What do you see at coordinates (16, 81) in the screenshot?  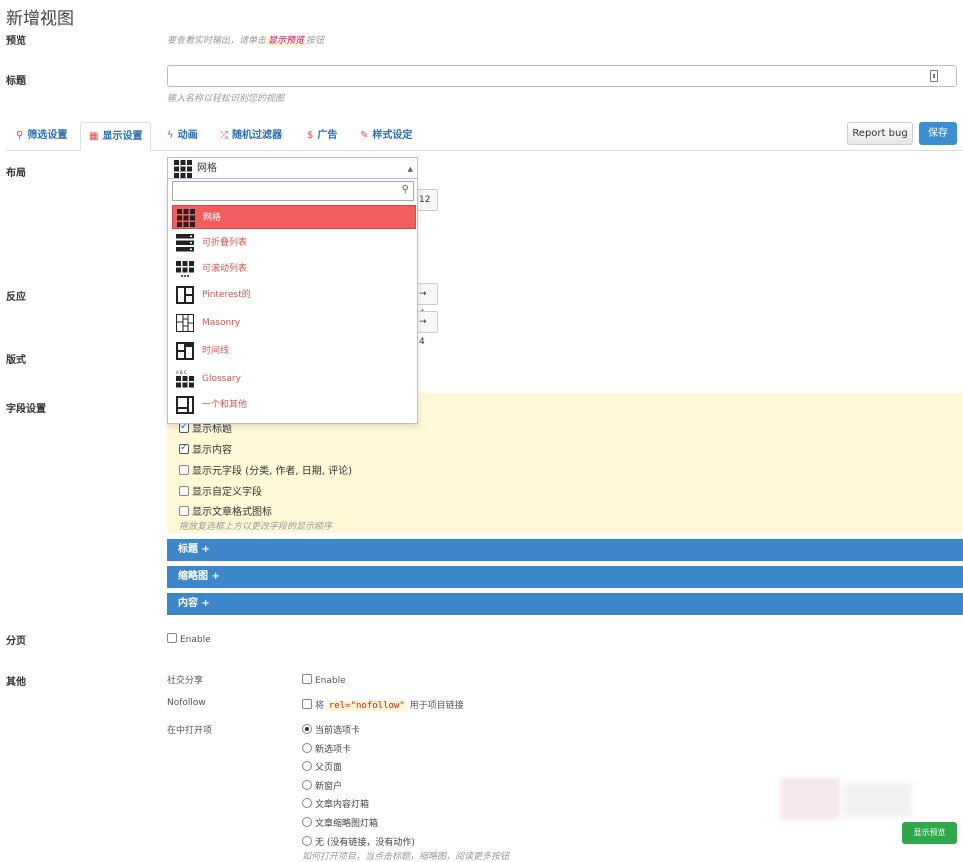 I see `title-label: 标题` at bounding box center [16, 81].